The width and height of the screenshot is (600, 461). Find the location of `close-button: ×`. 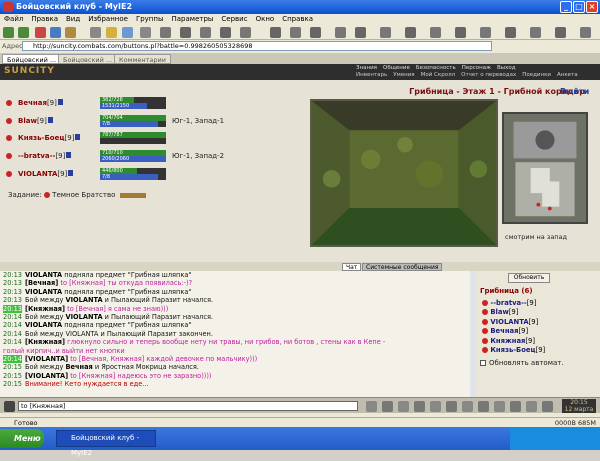

close-button: × is located at coordinates (592, 7).